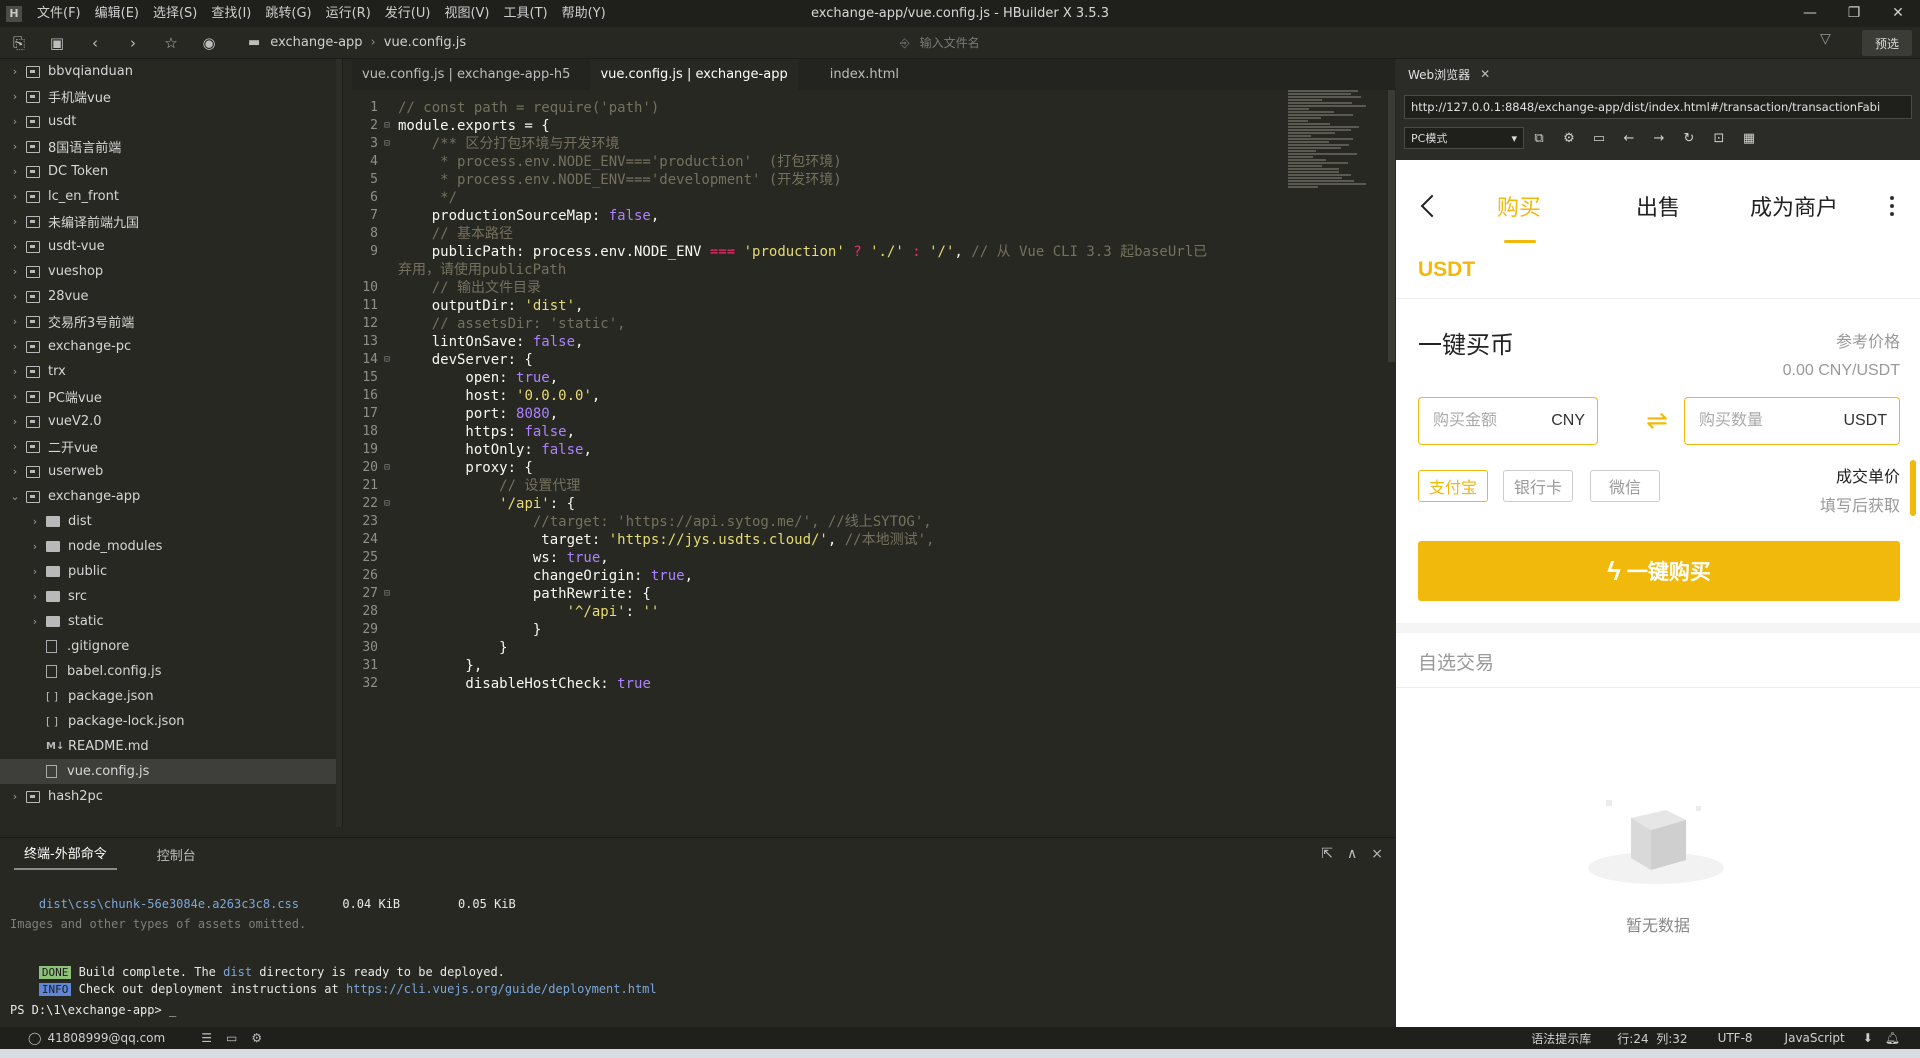 The image size is (1920, 1058). I want to click on cursor-position: 行:24 列:32, so click(1652, 1038).